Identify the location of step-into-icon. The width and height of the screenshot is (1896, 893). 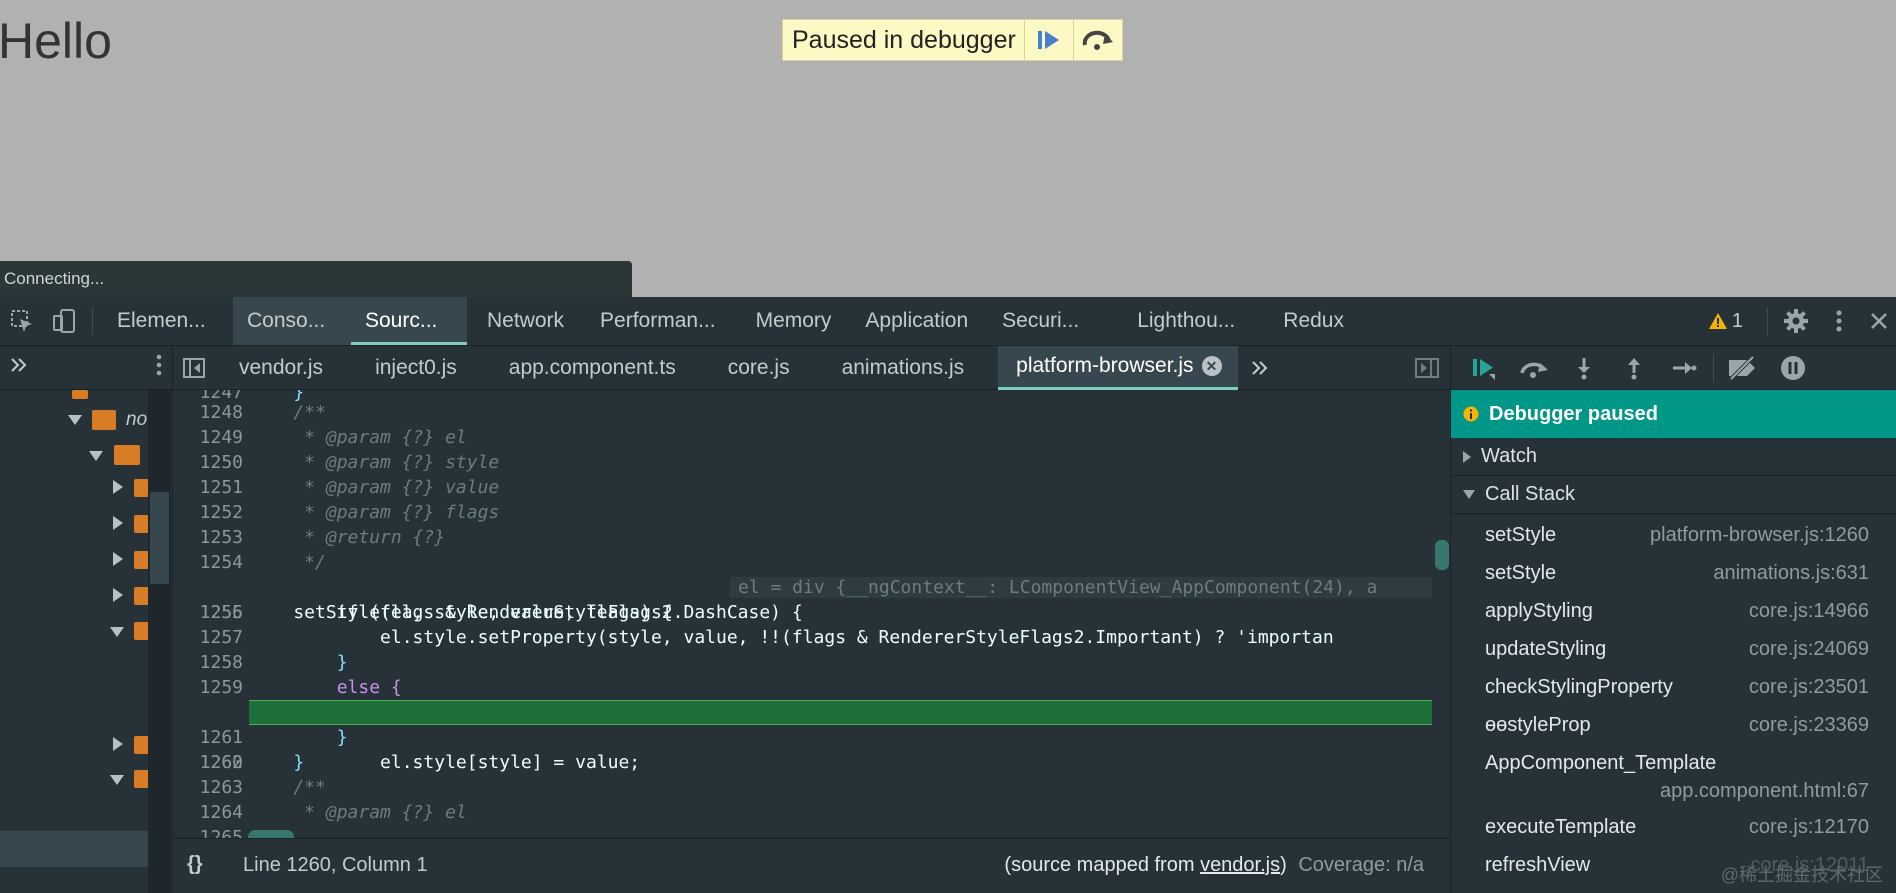
(1584, 368).